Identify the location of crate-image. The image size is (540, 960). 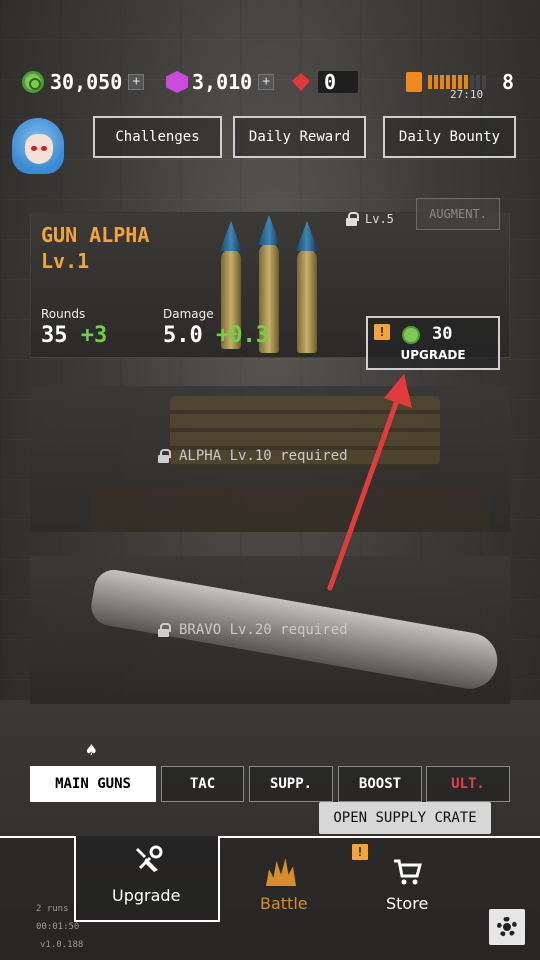
(290, 509).